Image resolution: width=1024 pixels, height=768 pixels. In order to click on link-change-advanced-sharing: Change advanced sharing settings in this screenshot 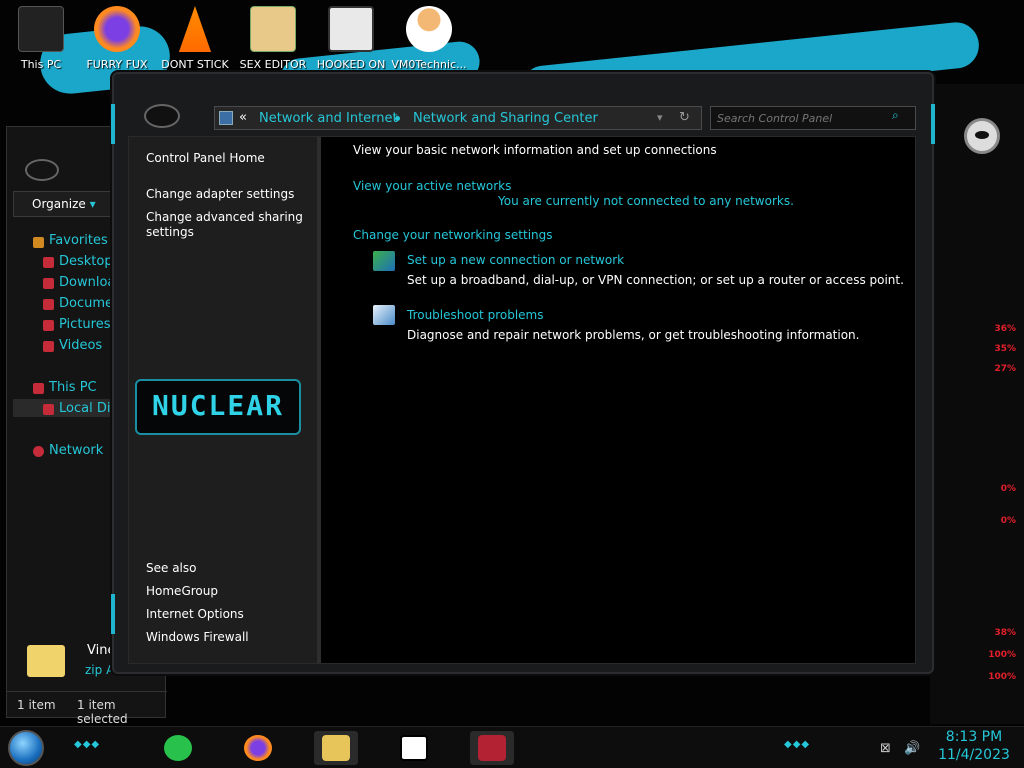, I will do `click(226, 225)`.